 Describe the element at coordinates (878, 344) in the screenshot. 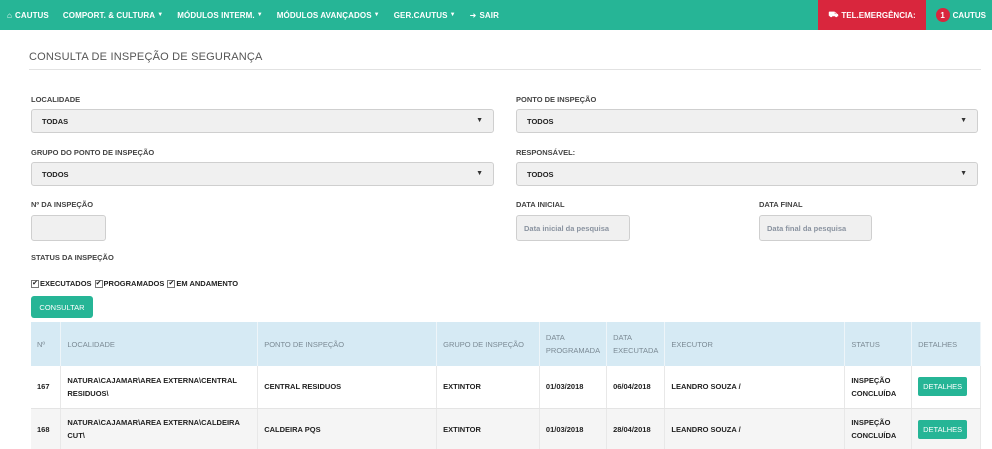

I see `col-header-status: STATUS` at that location.